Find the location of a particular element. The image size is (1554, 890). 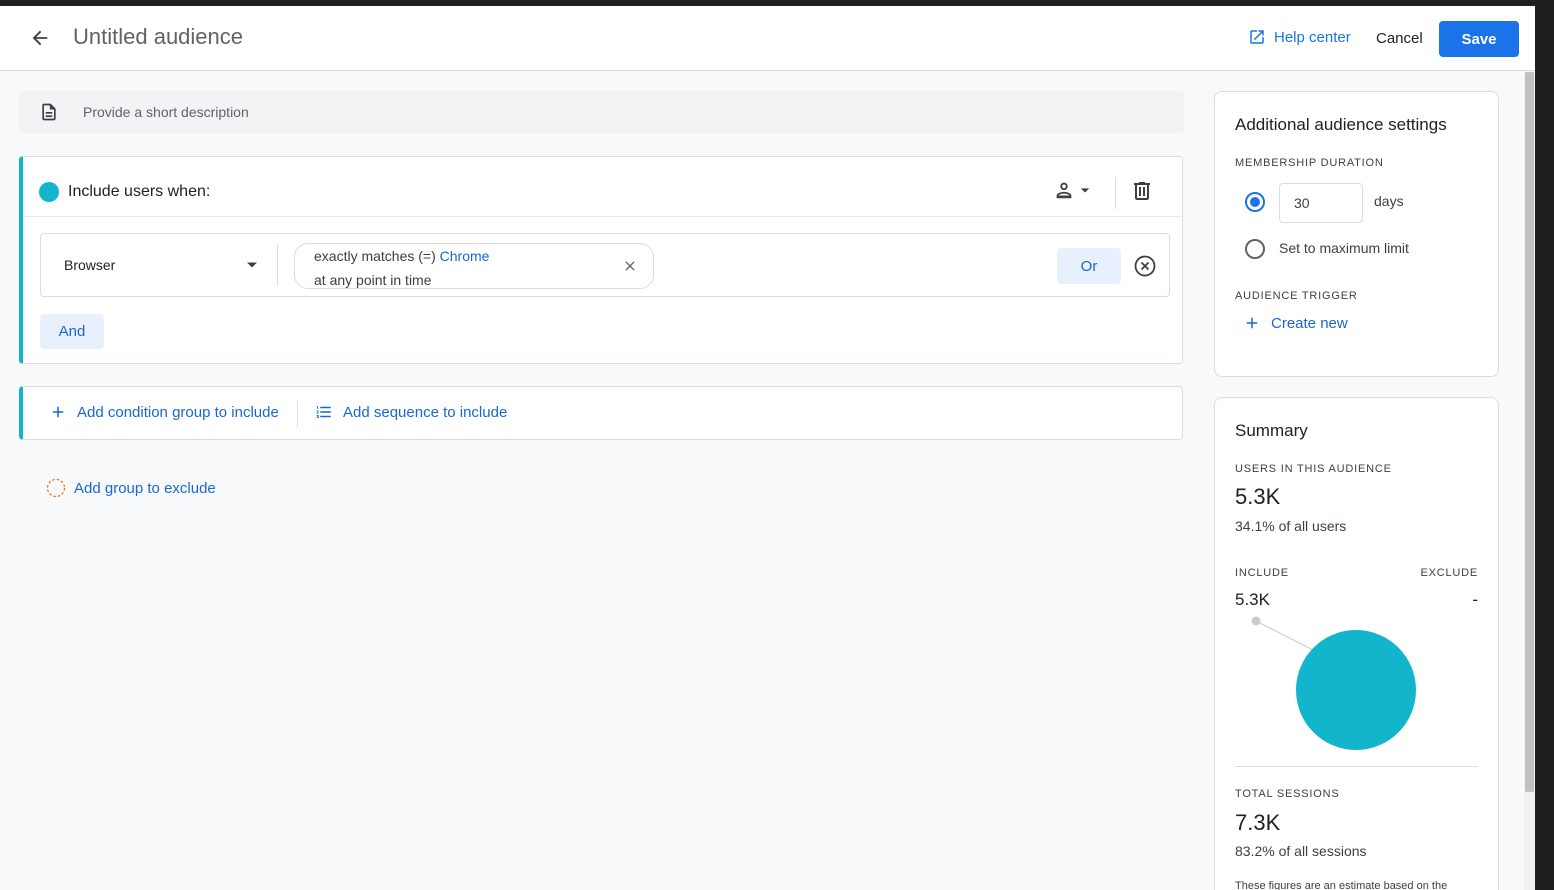

or-button: Or is located at coordinates (1089, 266).